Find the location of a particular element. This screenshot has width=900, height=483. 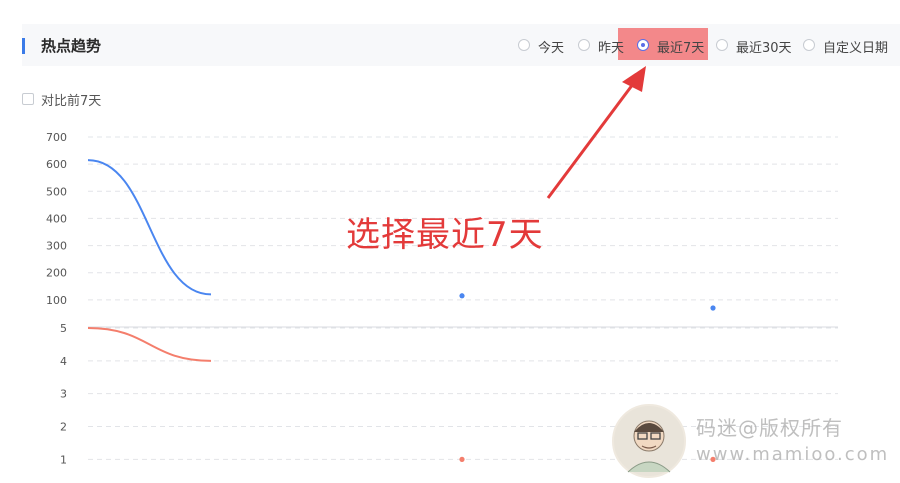

y-tick-label: 200 is located at coordinates (56, 273).